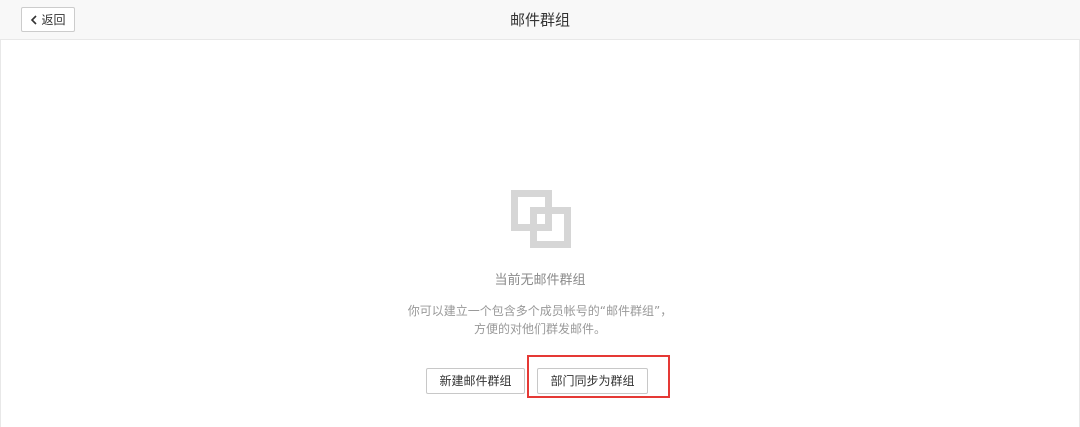 The image size is (1080, 427). Describe the element at coordinates (540, 280) in the screenshot. I see `empty-state-title: 当前无邮件群组` at that location.